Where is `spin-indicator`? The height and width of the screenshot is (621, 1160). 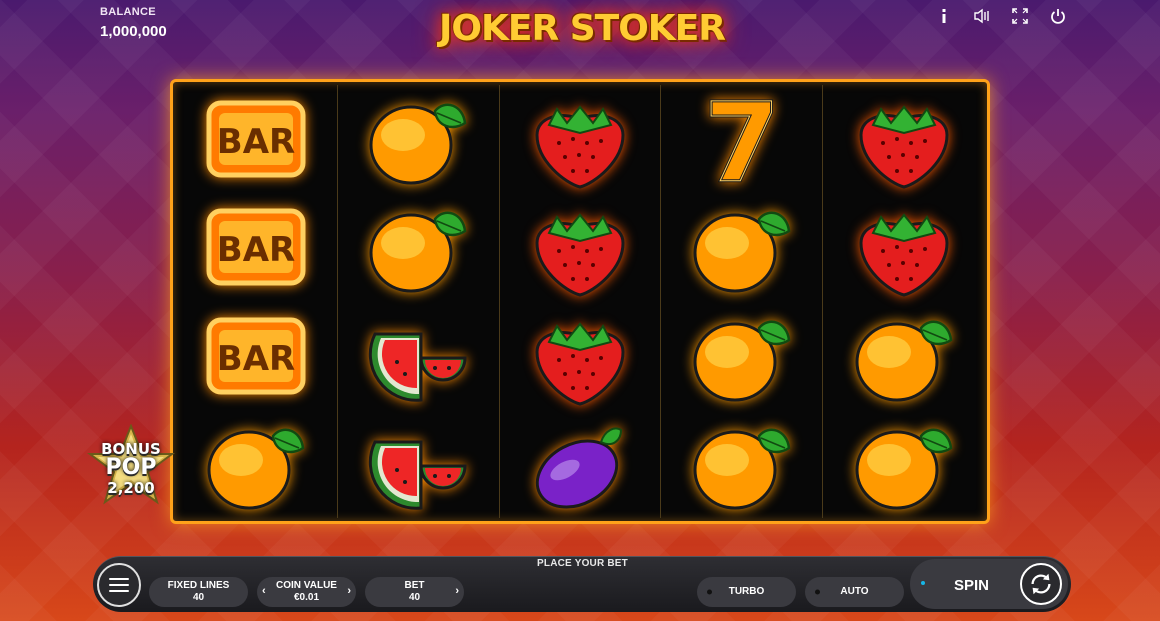 spin-indicator is located at coordinates (923, 583).